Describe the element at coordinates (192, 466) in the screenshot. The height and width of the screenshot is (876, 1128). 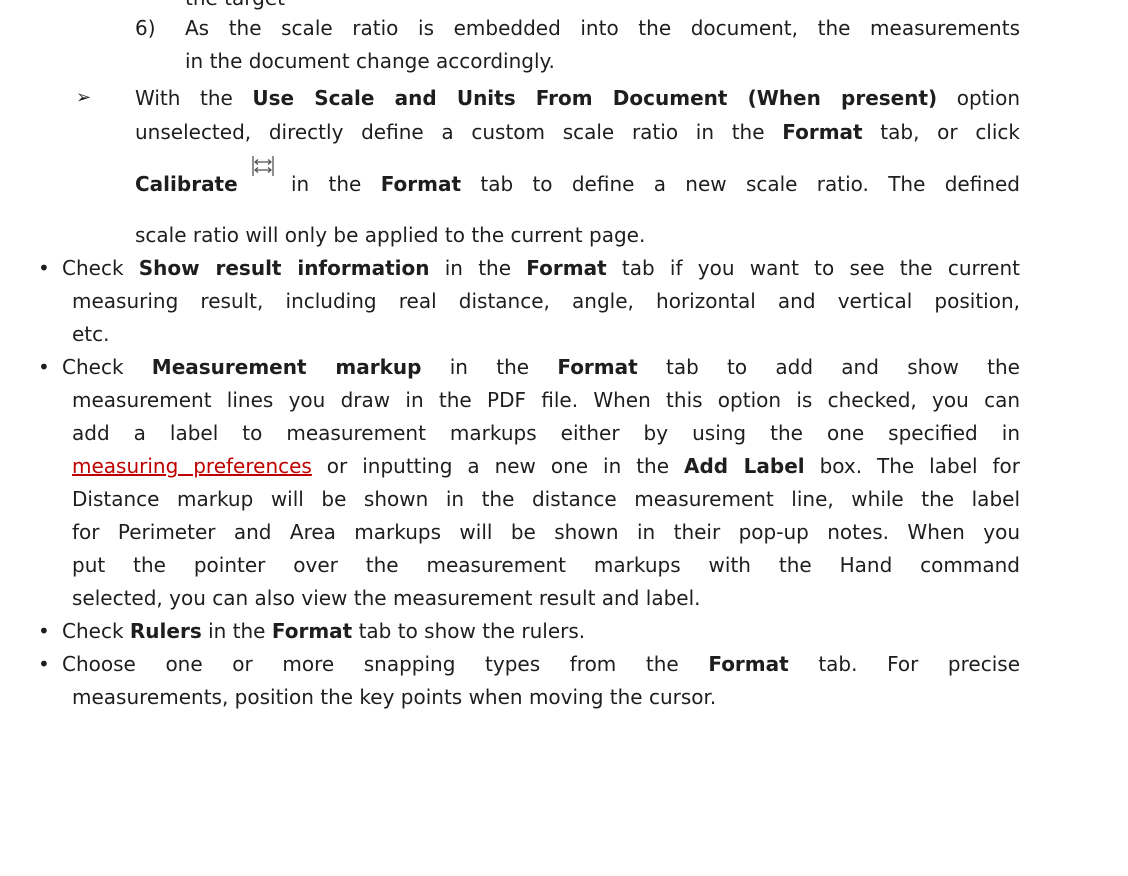
I see `measuring-preferences-link: measuring preferences` at that location.